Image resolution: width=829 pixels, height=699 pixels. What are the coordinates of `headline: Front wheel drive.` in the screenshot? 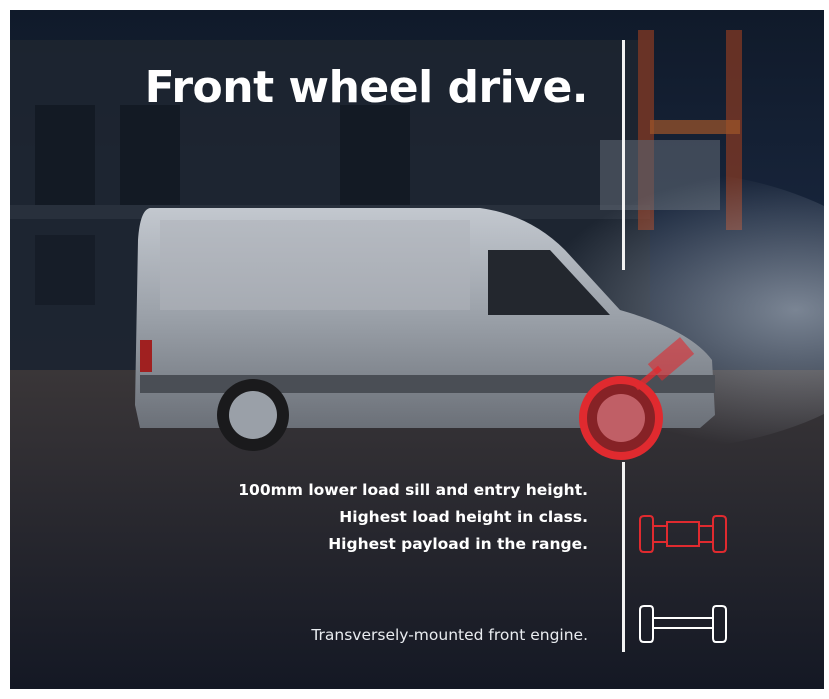 It's located at (366, 87).